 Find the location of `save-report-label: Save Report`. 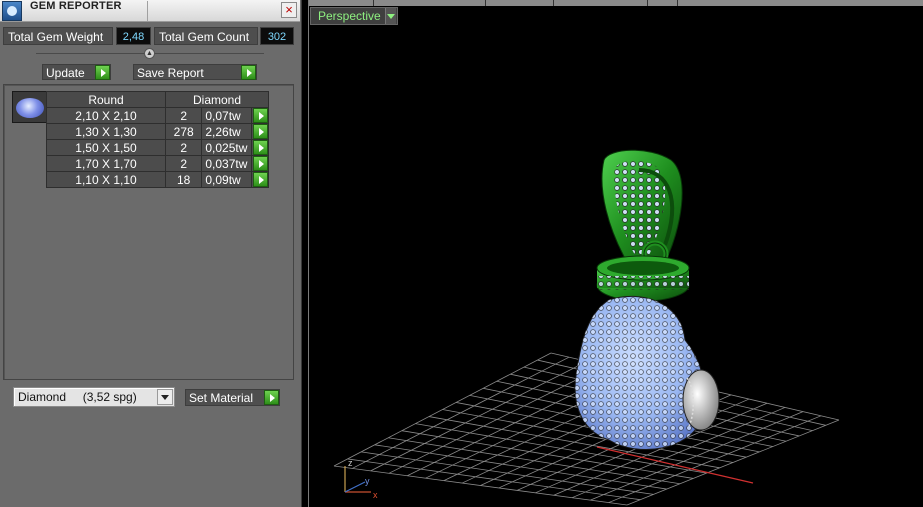

save-report-label: Save Report is located at coordinates (170, 73).